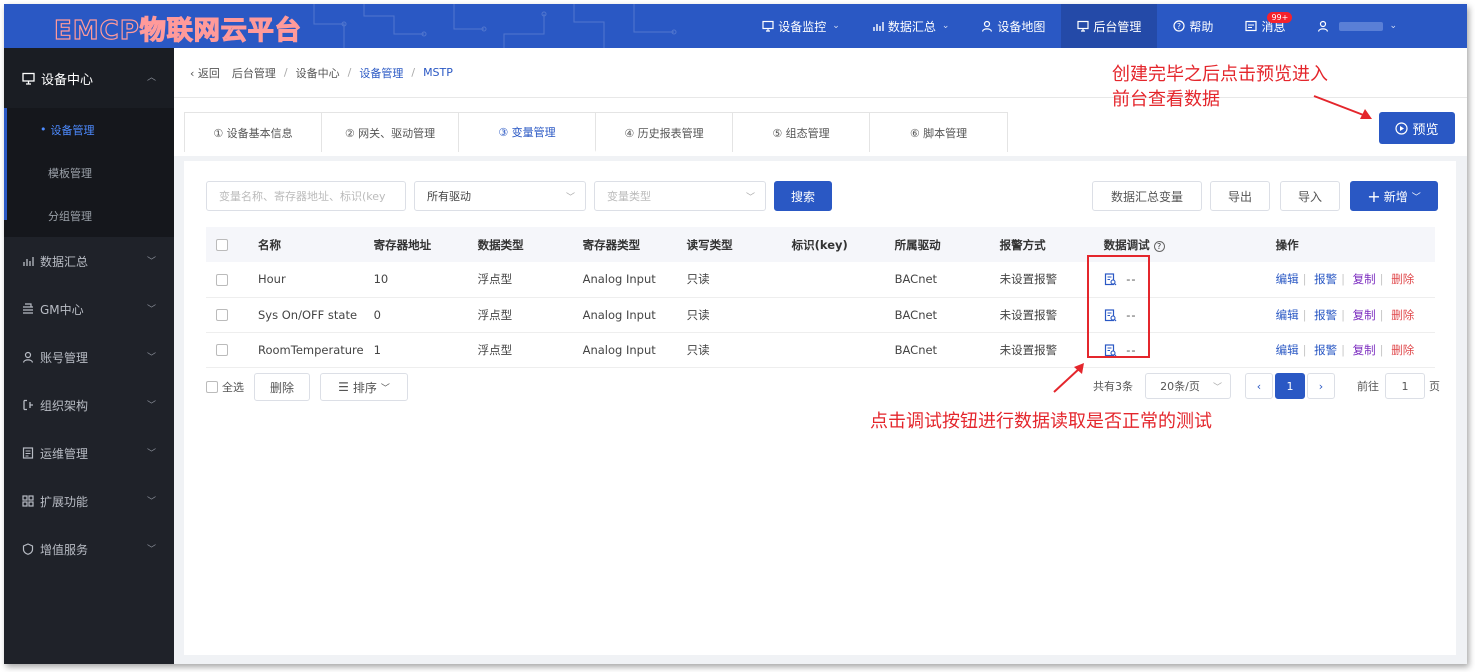  I want to click on select-all-checkbox, so click(222, 245).